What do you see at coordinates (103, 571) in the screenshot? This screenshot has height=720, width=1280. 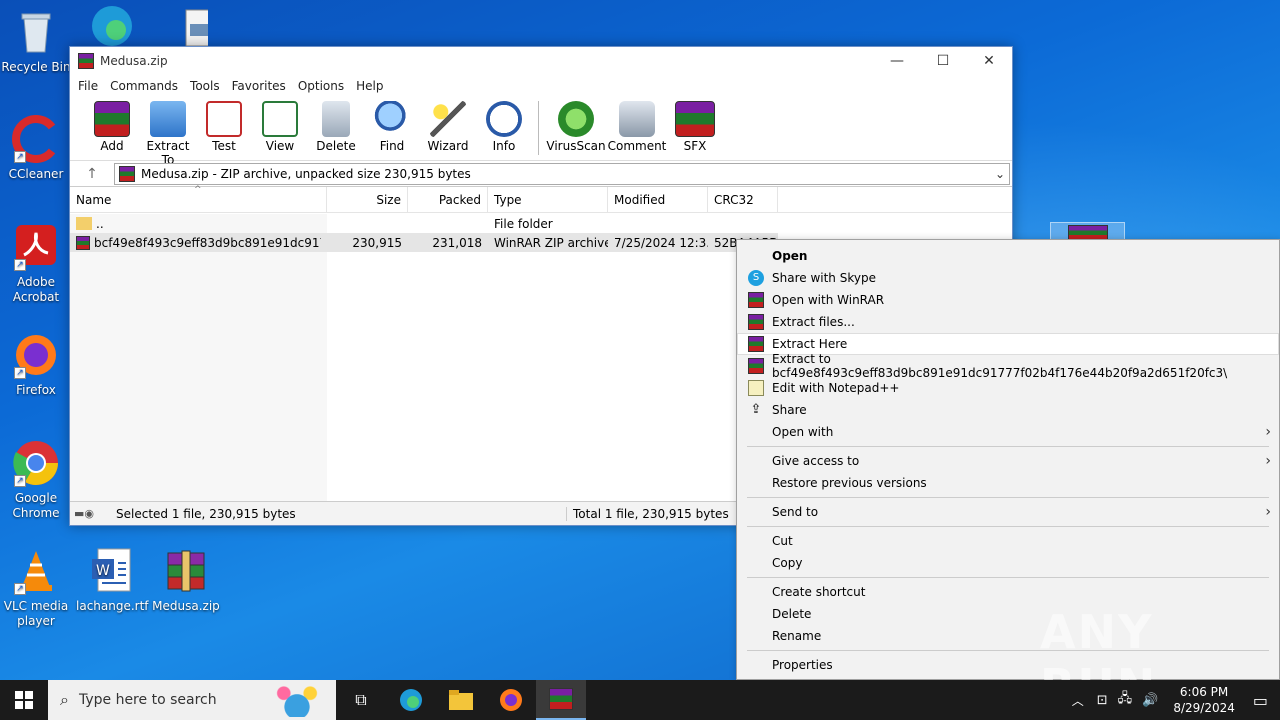 I see `svg-text: W` at bounding box center [103, 571].